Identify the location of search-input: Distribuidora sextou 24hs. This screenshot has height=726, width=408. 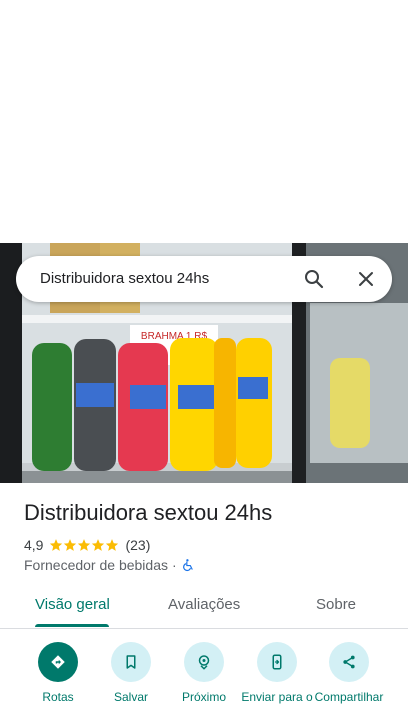
(124, 278).